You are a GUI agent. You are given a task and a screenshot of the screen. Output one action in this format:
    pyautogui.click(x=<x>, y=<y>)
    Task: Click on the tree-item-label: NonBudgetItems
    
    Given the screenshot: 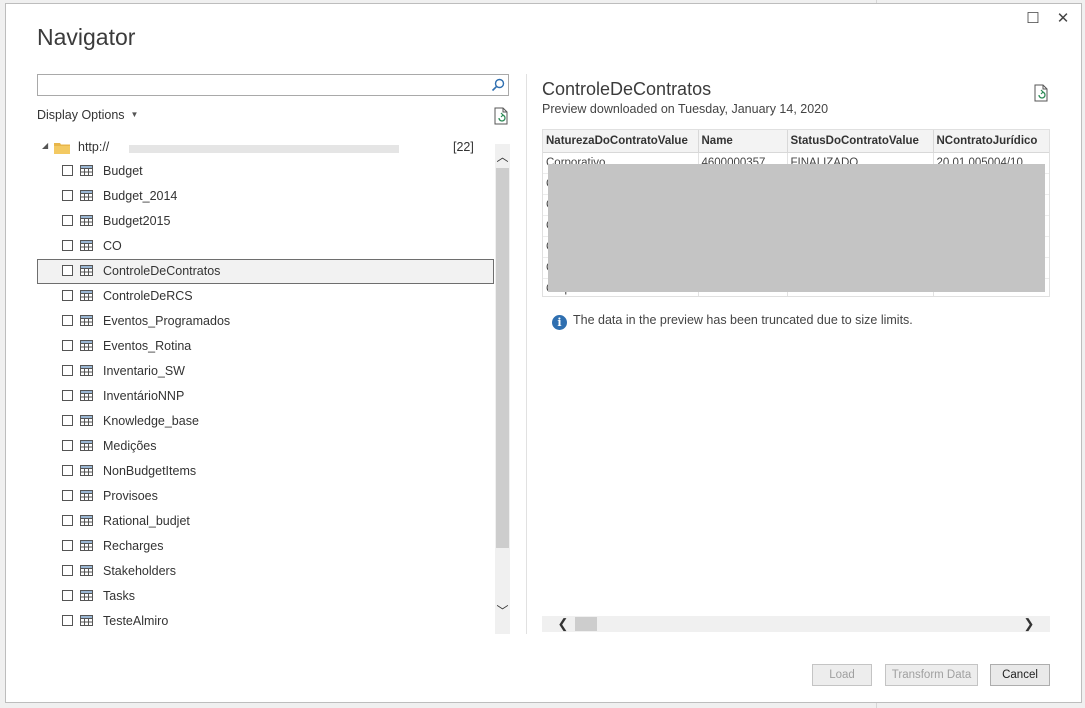 What is the action you would take?
    pyautogui.click(x=150, y=471)
    